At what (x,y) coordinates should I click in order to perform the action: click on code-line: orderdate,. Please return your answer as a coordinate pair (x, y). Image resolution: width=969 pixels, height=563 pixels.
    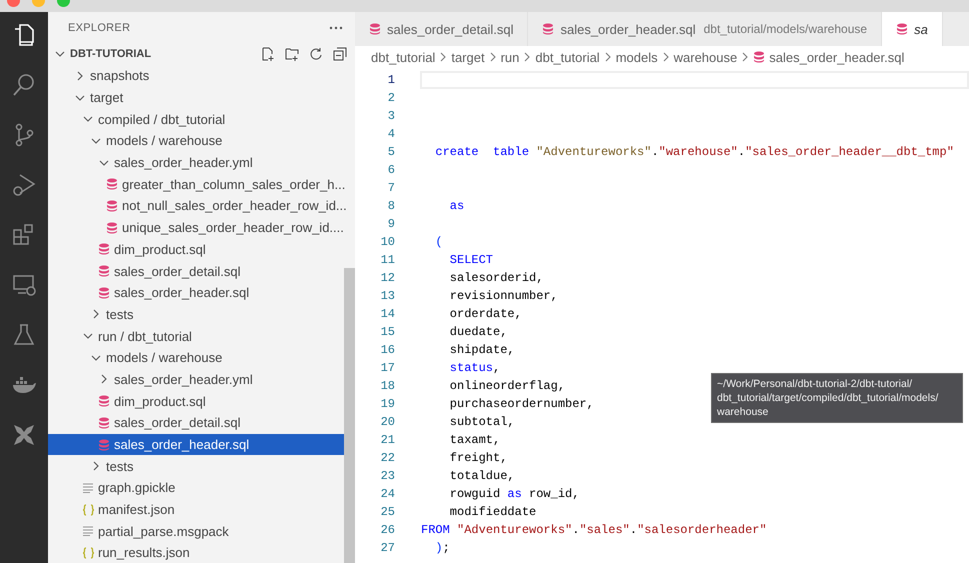
    Looking at the image, I should click on (485, 314).